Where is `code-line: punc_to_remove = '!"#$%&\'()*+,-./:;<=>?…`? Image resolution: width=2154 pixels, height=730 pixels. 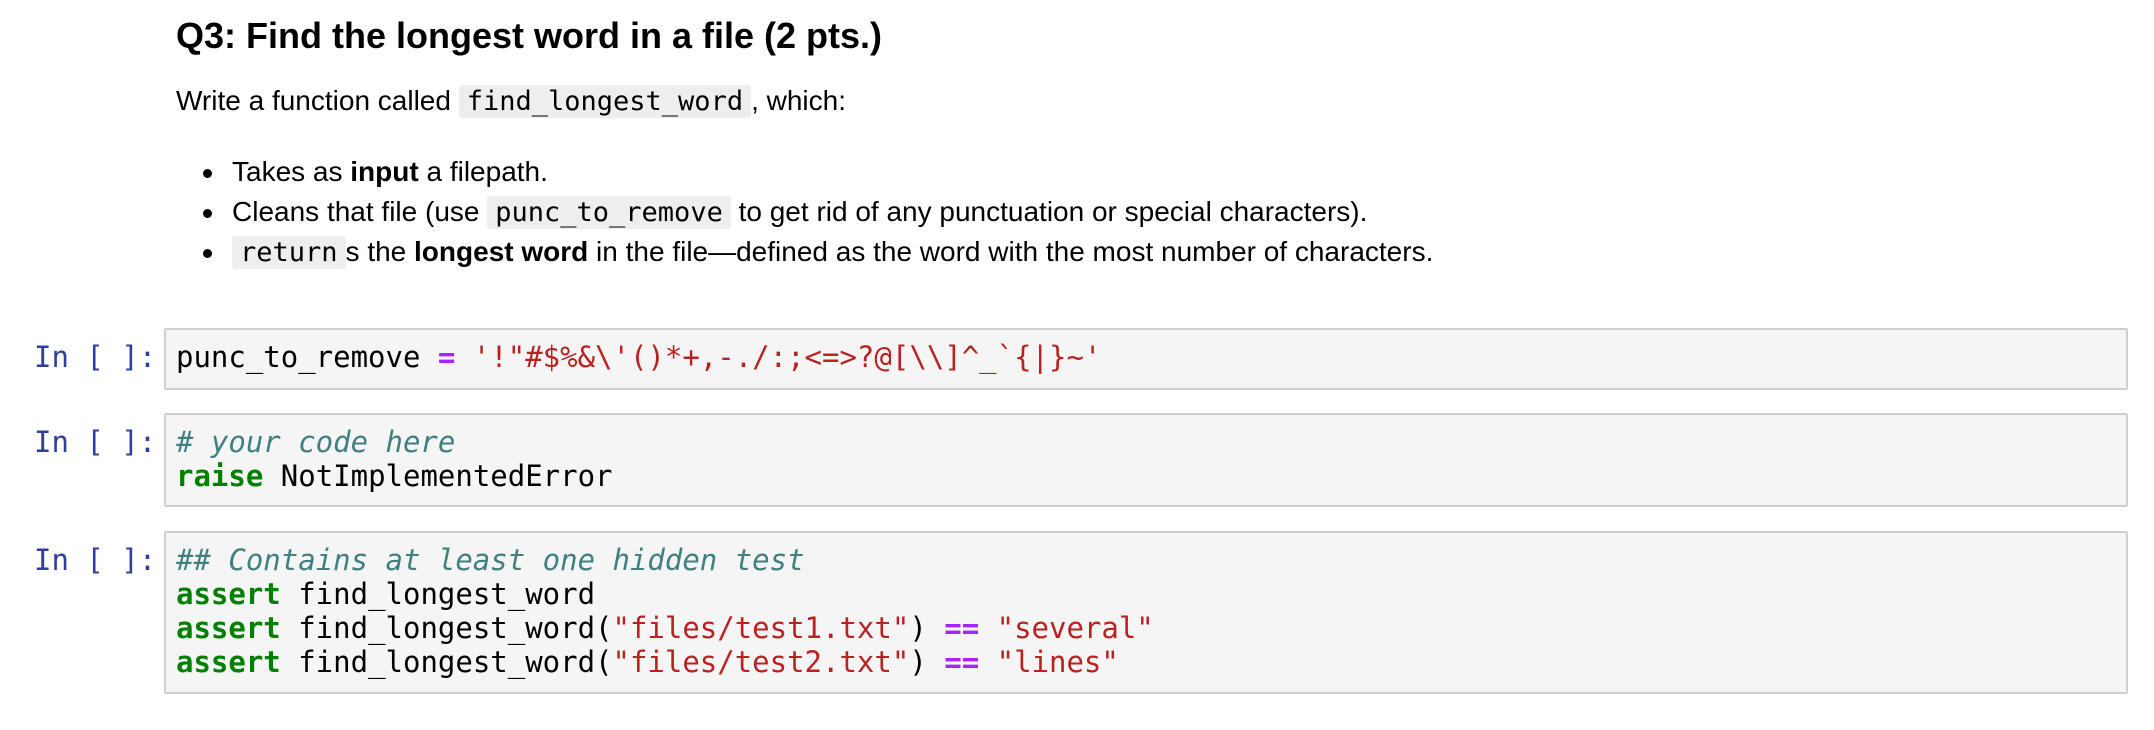
code-line: punc_to_remove = '!"#$%&\'()*+,-./:;<=>?… is located at coordinates (1151, 357).